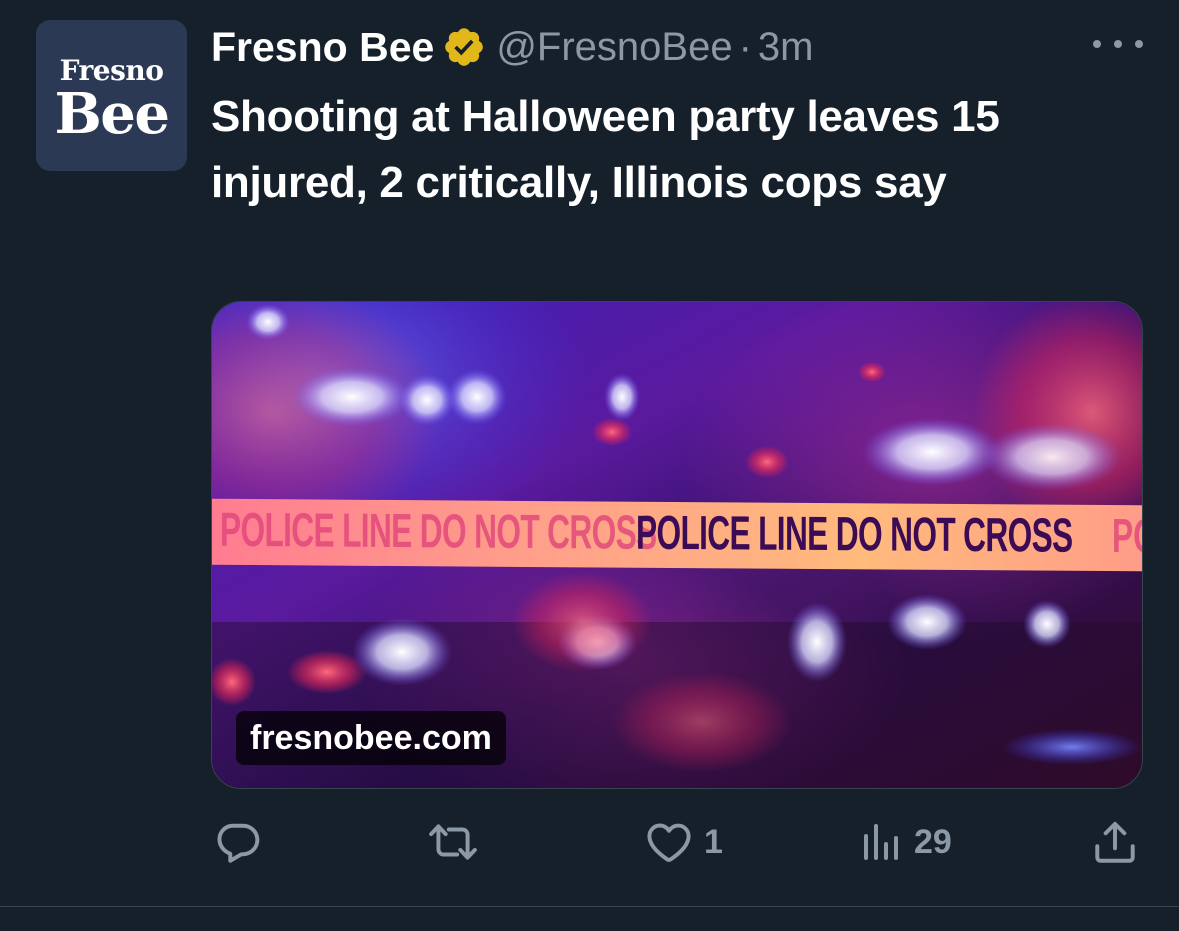 Image resolution: width=1179 pixels, height=931 pixels. Describe the element at coordinates (1127, 537) in the screenshot. I see `tape-text-cut: PO` at that location.